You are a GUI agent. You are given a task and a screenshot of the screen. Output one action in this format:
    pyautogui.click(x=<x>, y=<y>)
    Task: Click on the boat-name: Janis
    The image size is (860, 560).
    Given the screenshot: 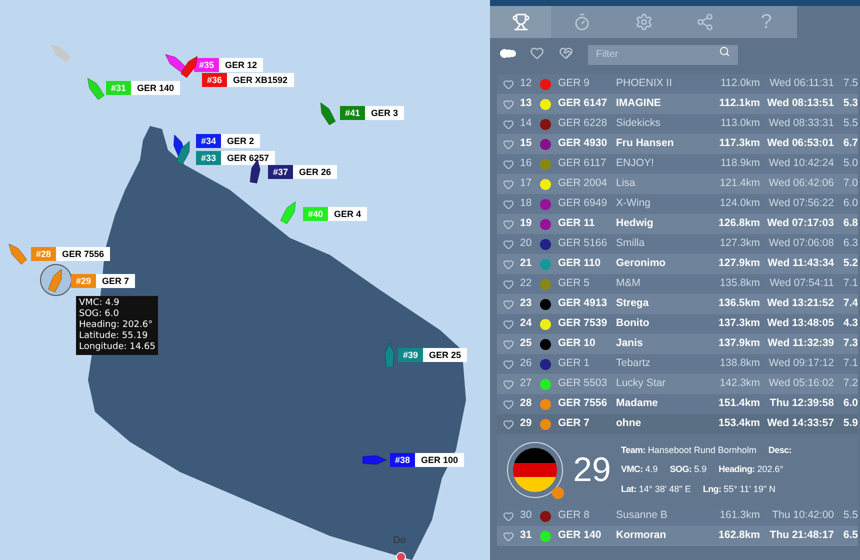 What is the action you would take?
    pyautogui.click(x=630, y=344)
    